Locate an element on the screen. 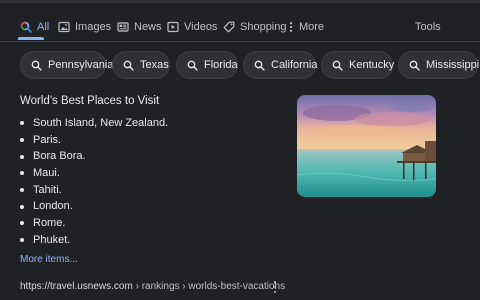 This screenshot has height=300, width=480. chip-label: Pennsylvania is located at coordinates (81, 65).